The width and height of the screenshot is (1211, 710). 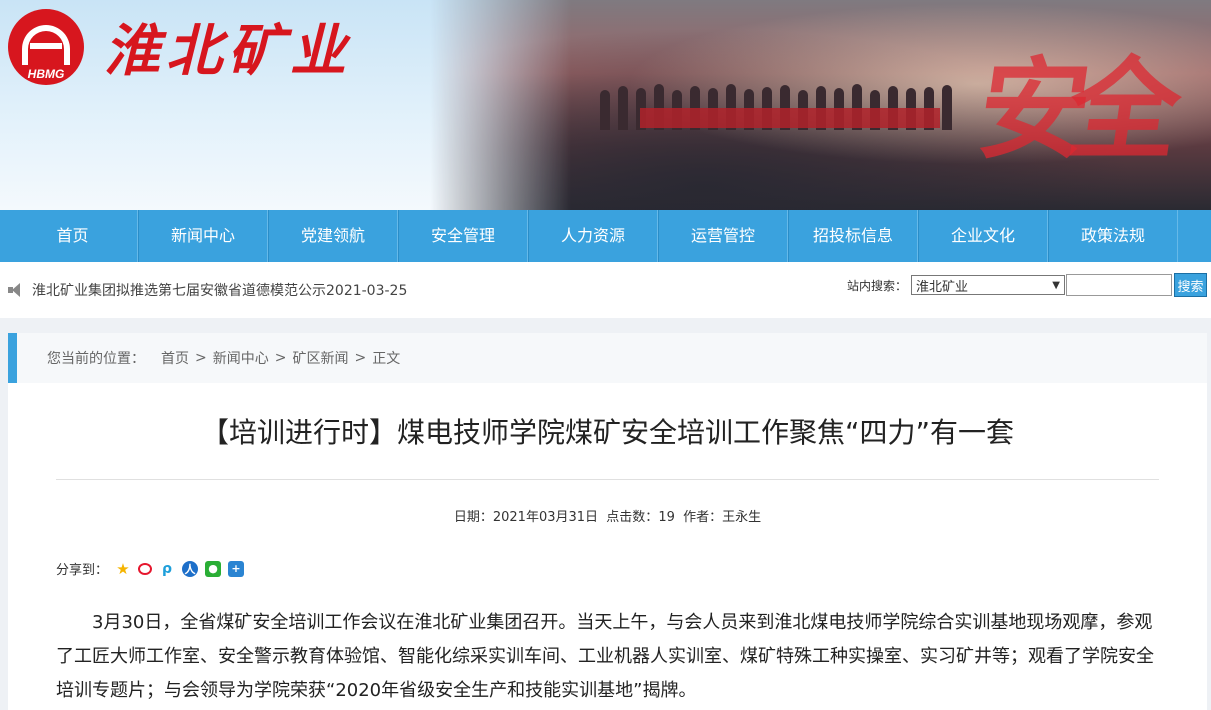 What do you see at coordinates (942, 287) in the screenshot?
I see `search-scope-value: 淮北矿业` at bounding box center [942, 287].